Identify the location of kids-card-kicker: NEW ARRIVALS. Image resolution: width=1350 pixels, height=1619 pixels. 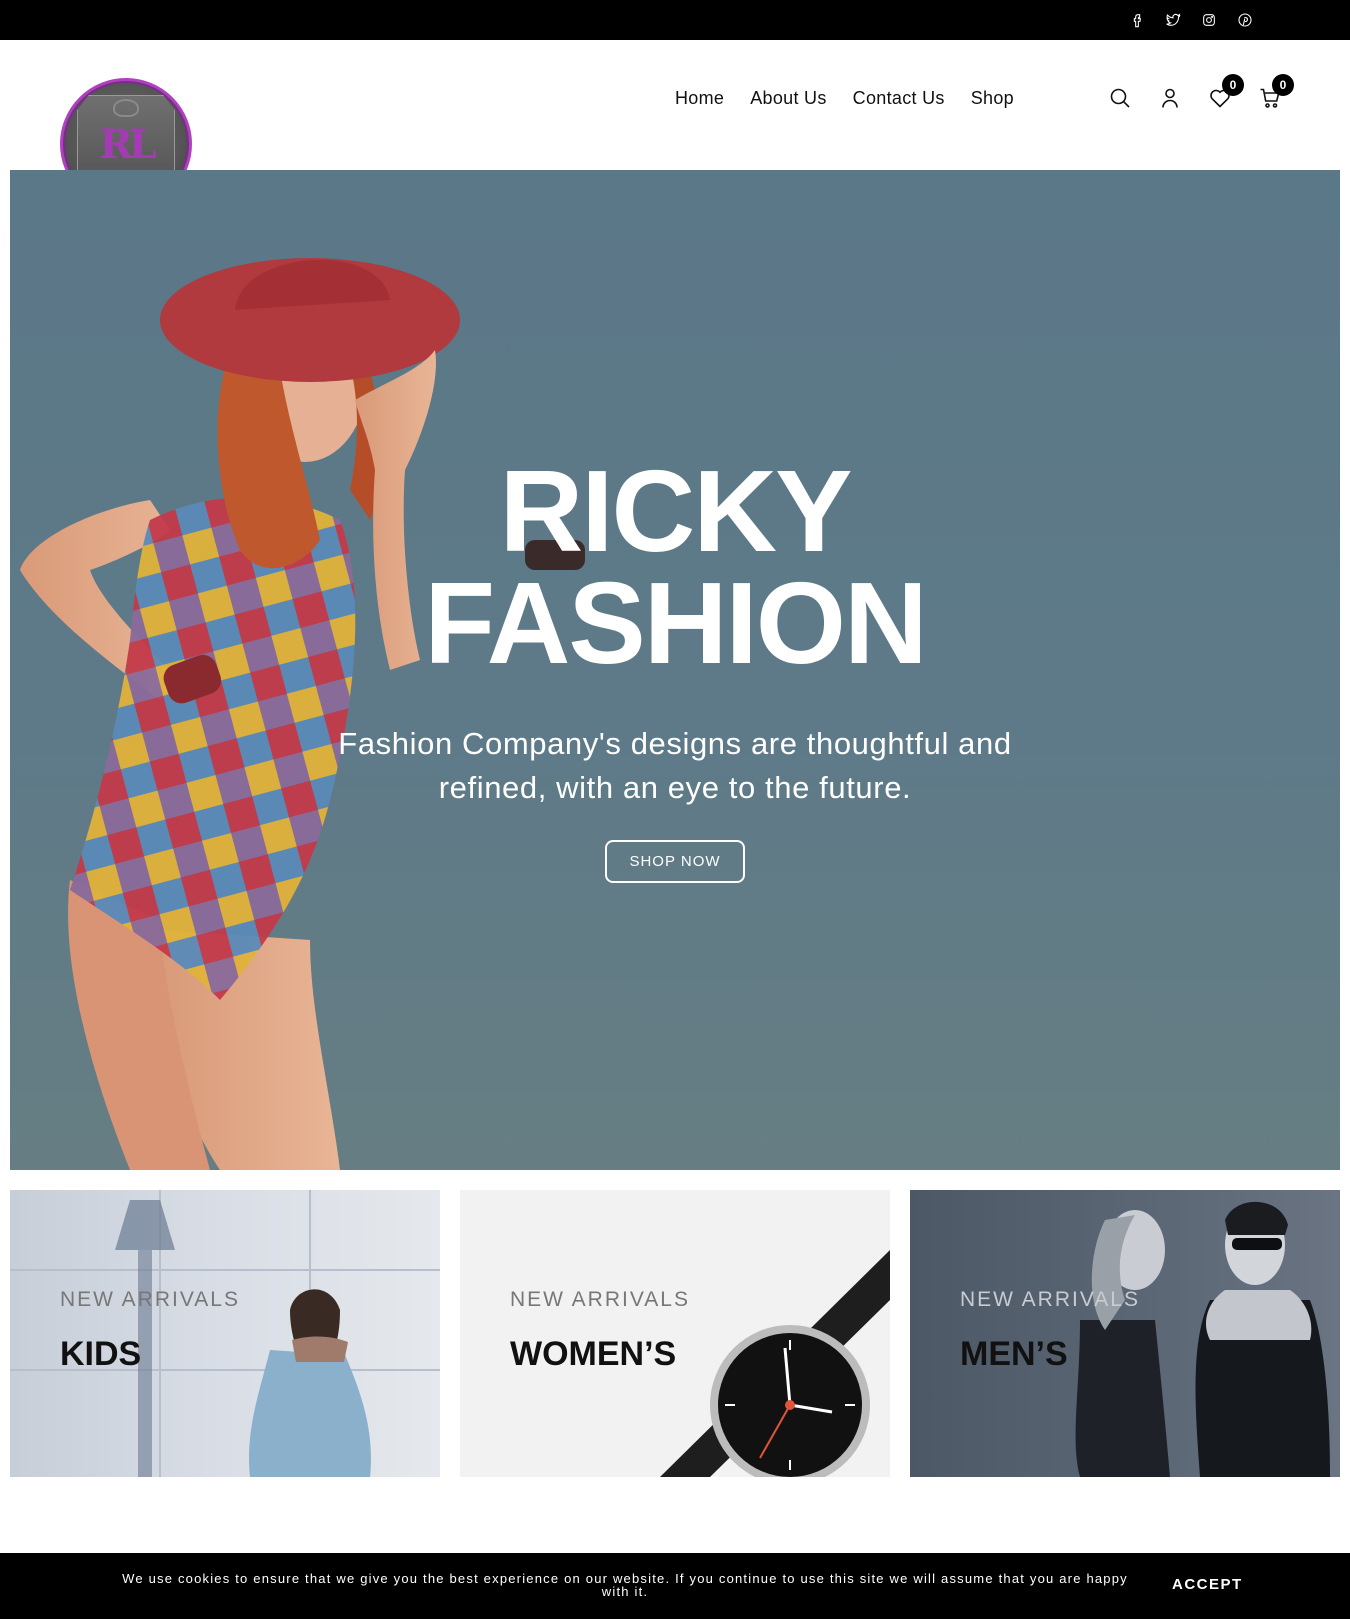
(150, 1299).